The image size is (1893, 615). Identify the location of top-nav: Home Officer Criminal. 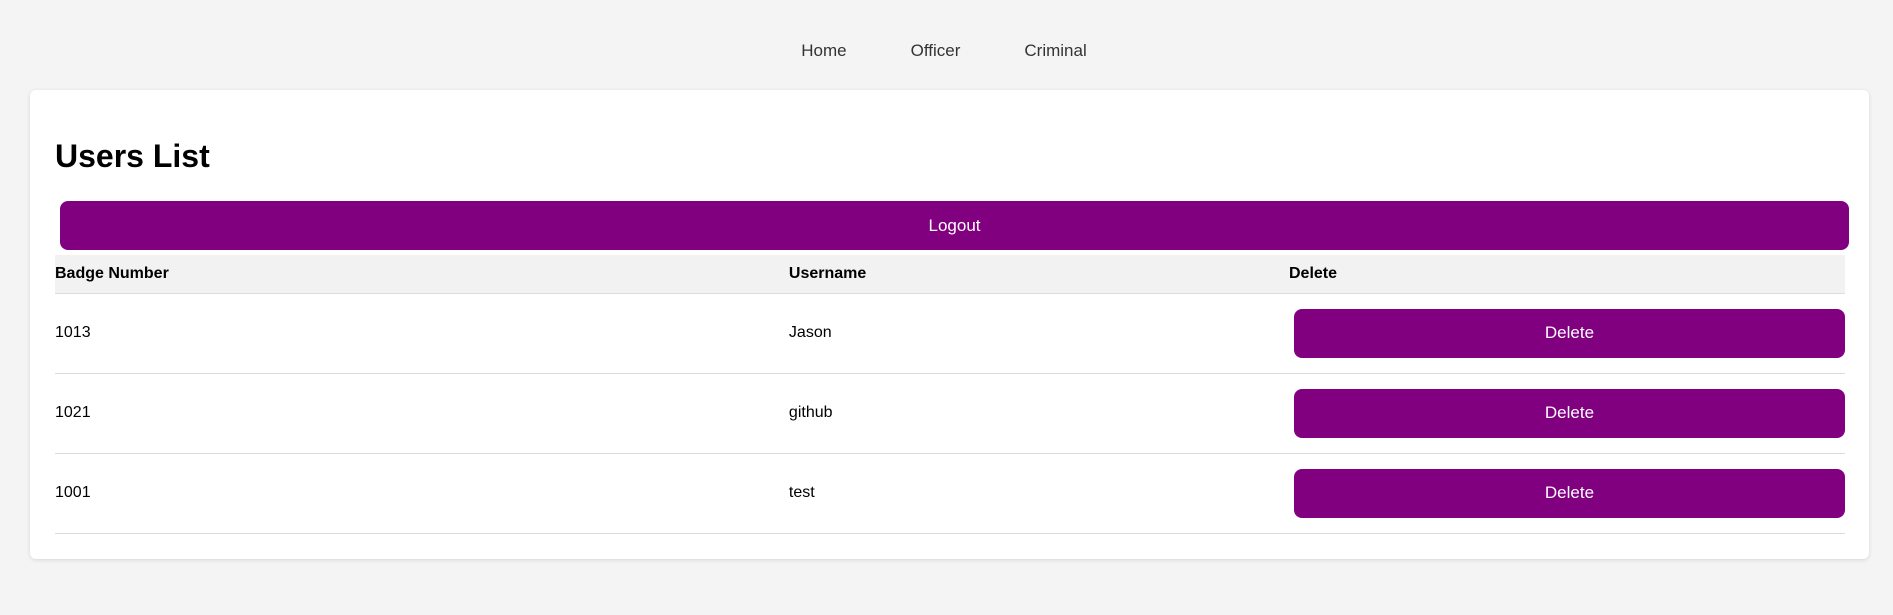
(946, 45).